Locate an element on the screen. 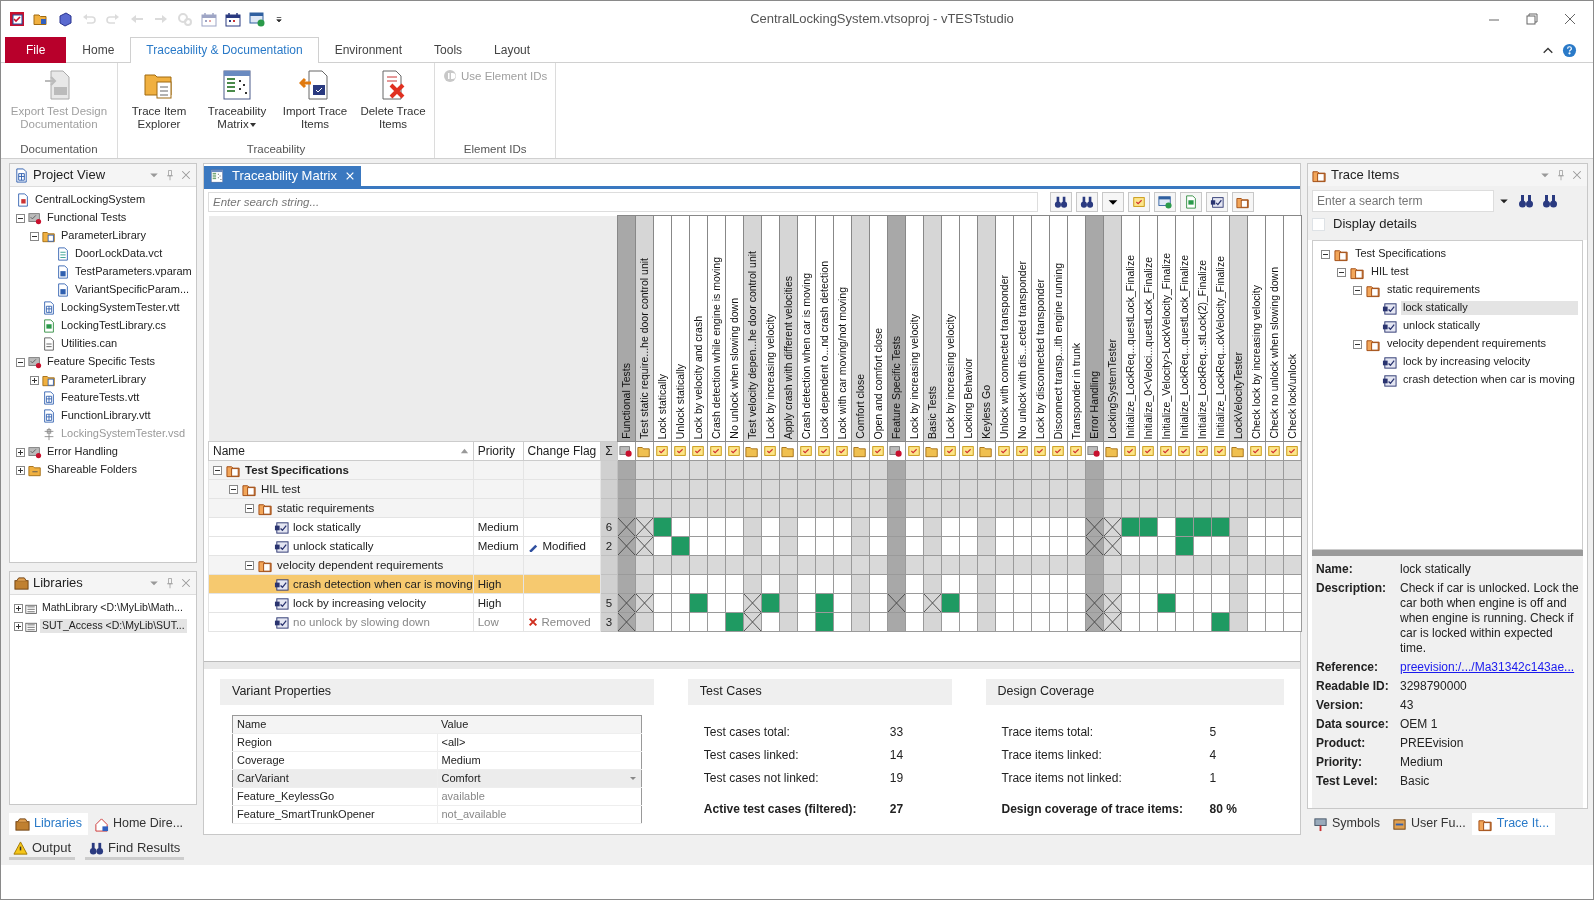 The height and width of the screenshot is (900, 1594). ribbon-group-label: Element IDs is located at coordinates (495, 149).